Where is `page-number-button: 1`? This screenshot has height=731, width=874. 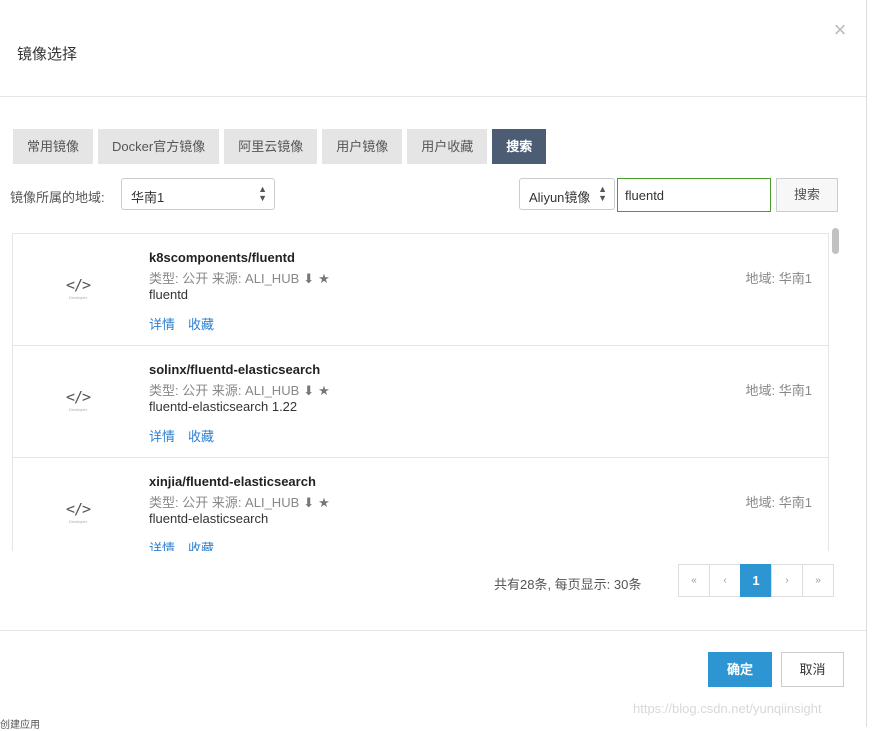 page-number-button: 1 is located at coordinates (756, 580).